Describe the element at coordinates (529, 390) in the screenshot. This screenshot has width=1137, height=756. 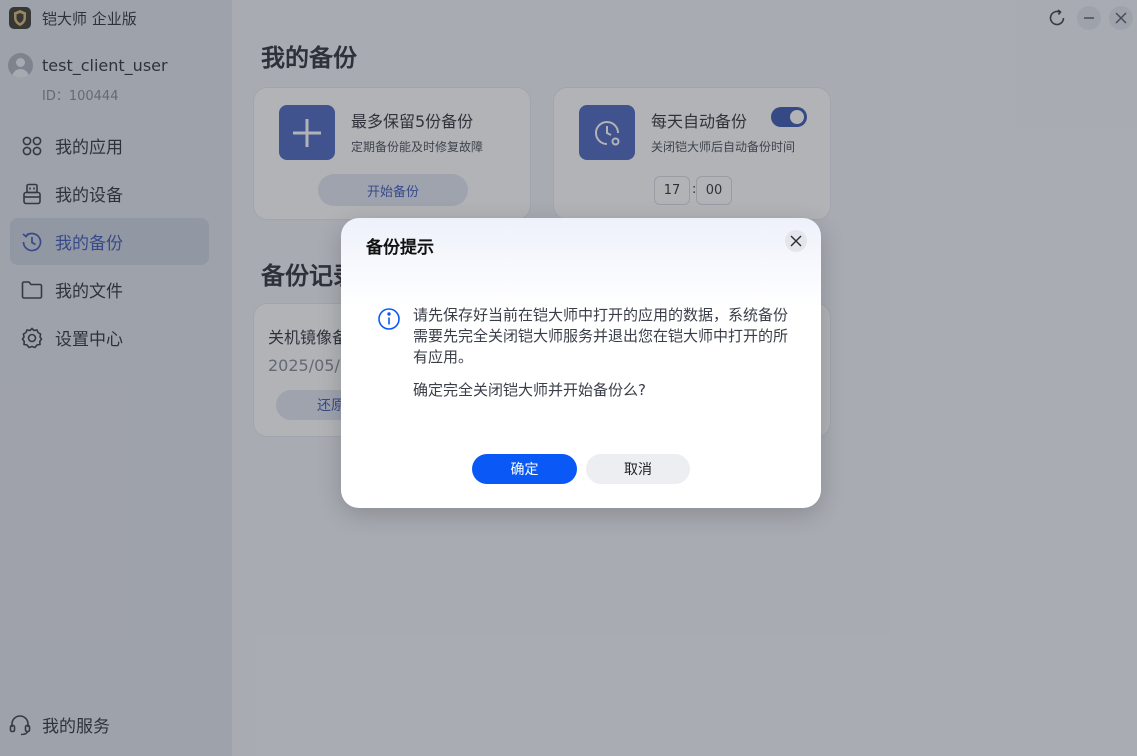
I see `dialog-question: 确定完全关闭铠大师并开始备份么?` at that location.